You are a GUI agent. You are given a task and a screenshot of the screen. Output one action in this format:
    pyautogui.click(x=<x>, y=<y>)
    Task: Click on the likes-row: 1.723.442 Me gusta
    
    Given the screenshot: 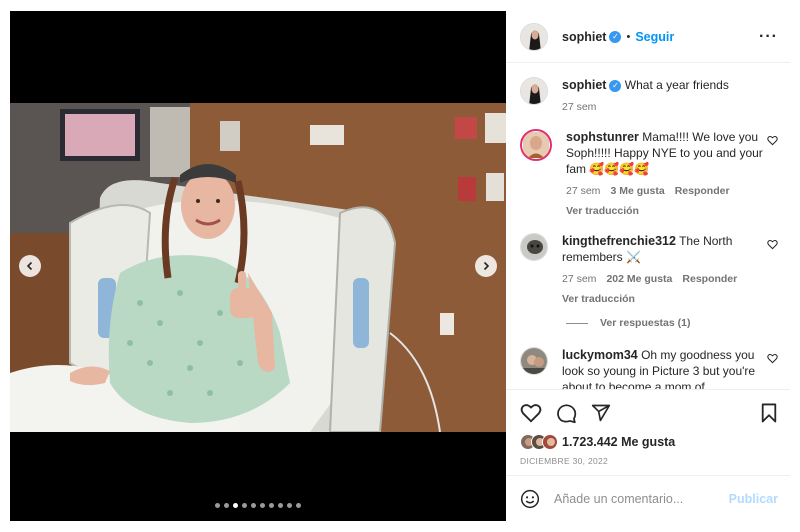 What is the action you would take?
    pyautogui.click(x=649, y=442)
    